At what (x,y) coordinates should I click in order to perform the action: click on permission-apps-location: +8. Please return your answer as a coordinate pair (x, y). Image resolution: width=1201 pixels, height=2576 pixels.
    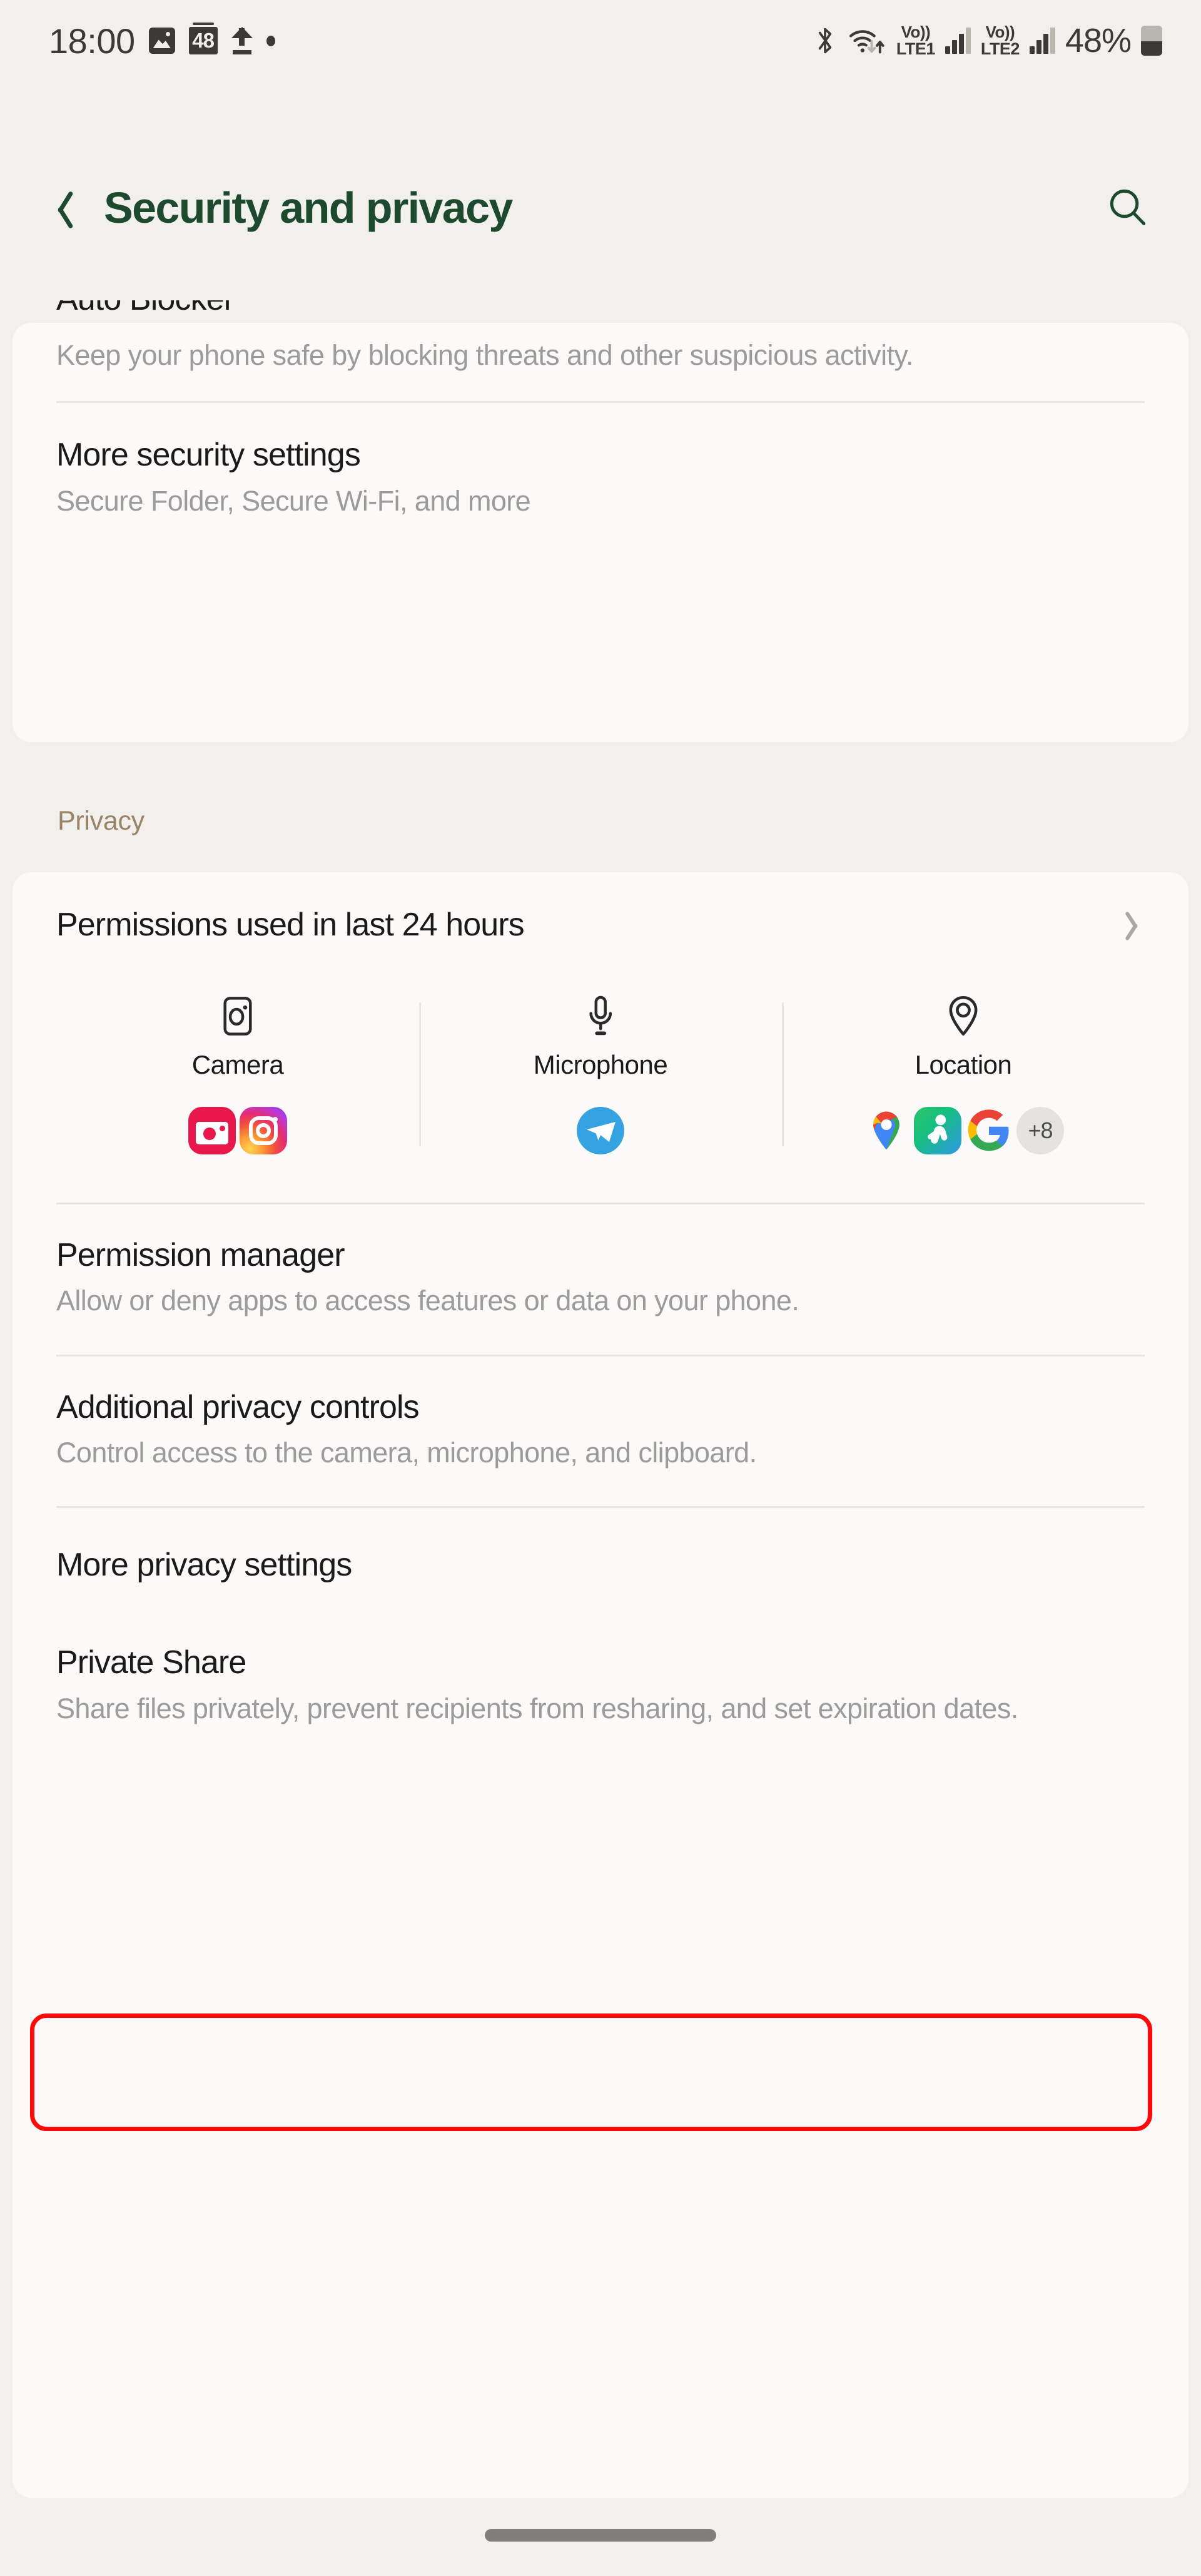
    Looking at the image, I should click on (963, 1130).